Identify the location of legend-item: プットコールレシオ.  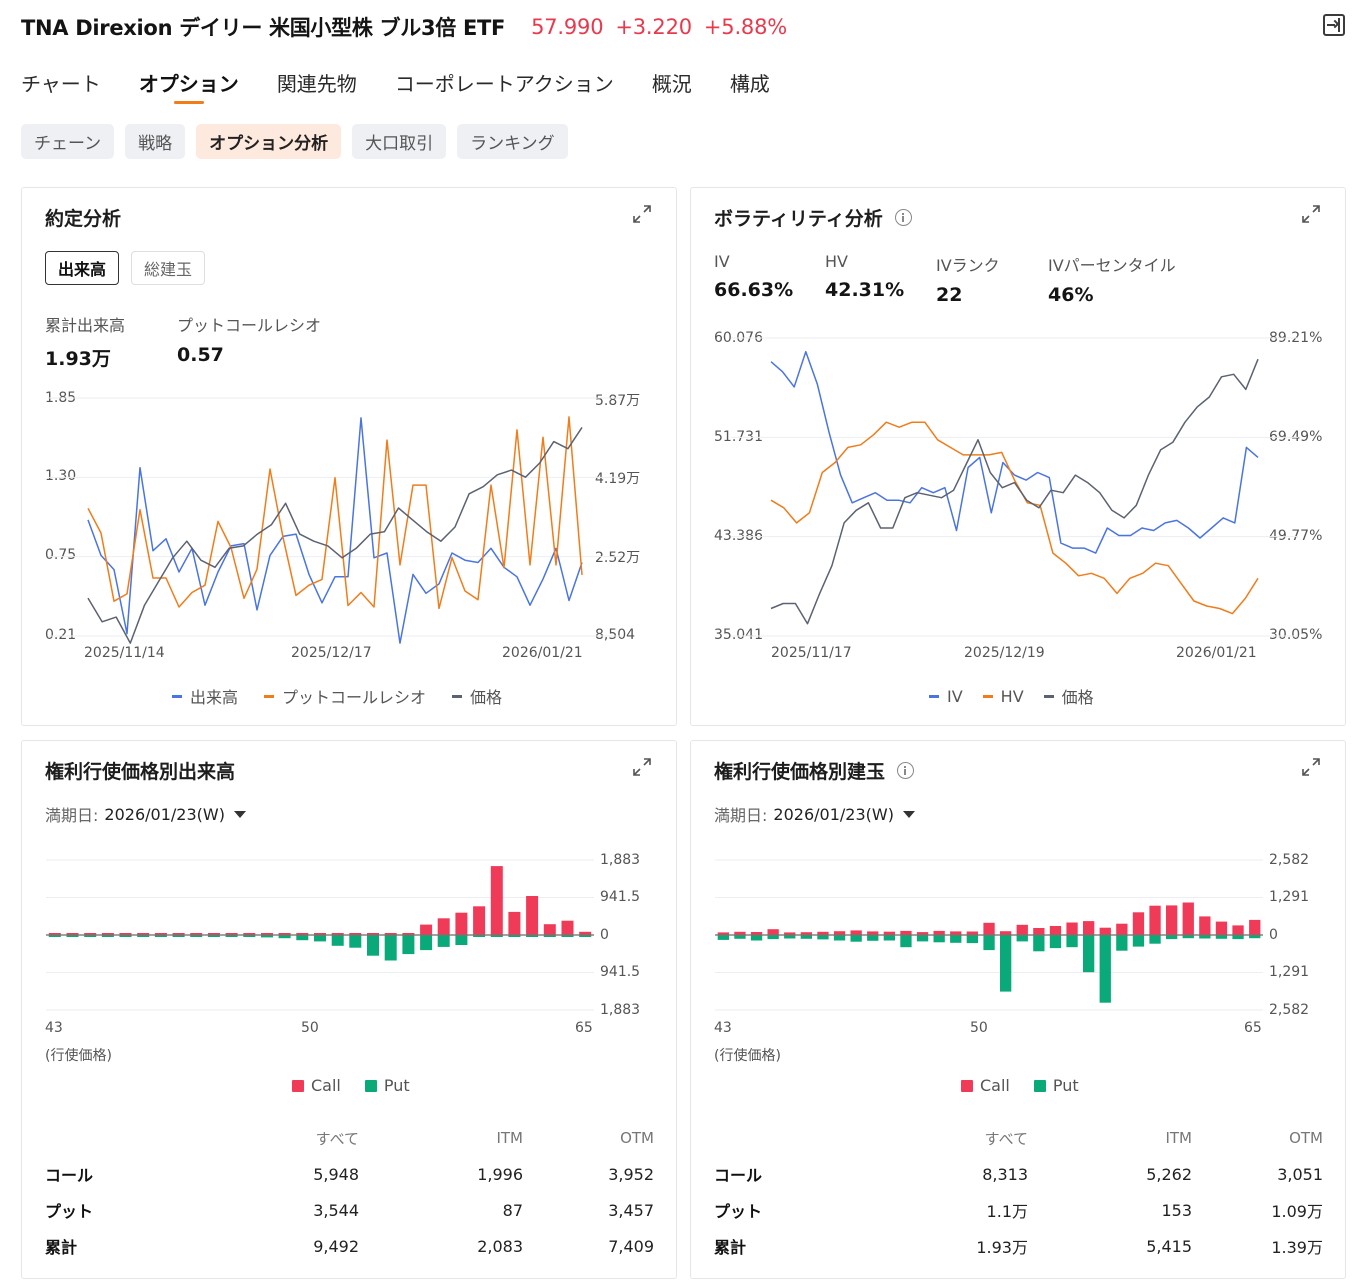
(345, 696).